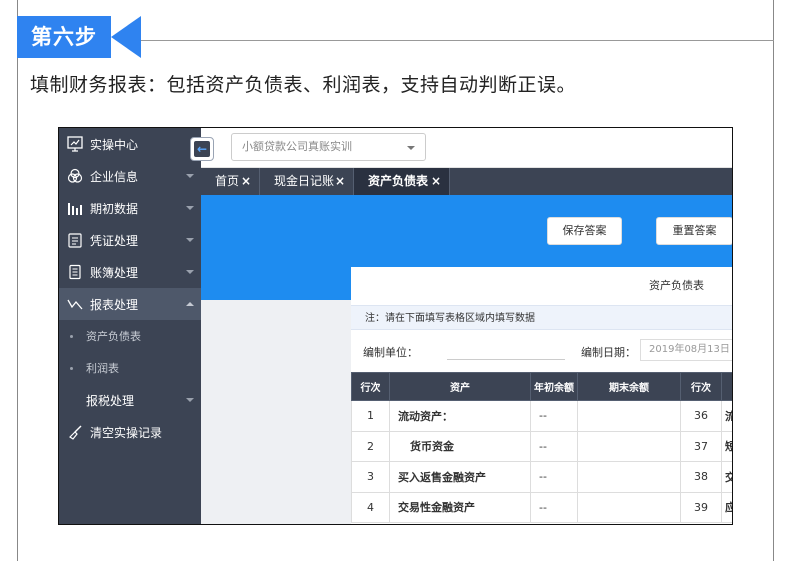  I want to click on sidebar-toggle-button: ←, so click(202, 149).